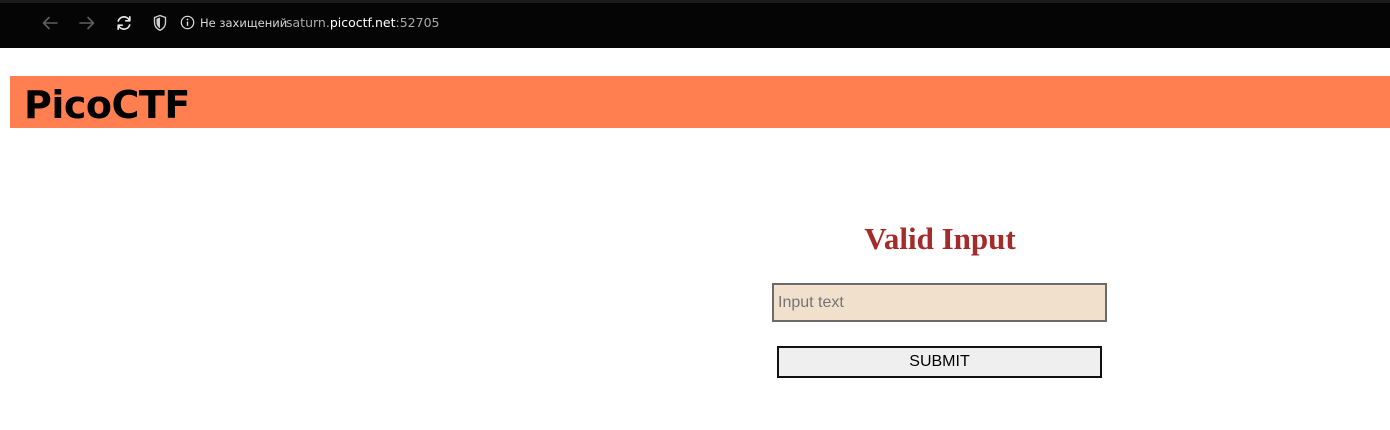  Describe the element at coordinates (187, 22) in the screenshot. I see `info-icon` at that location.